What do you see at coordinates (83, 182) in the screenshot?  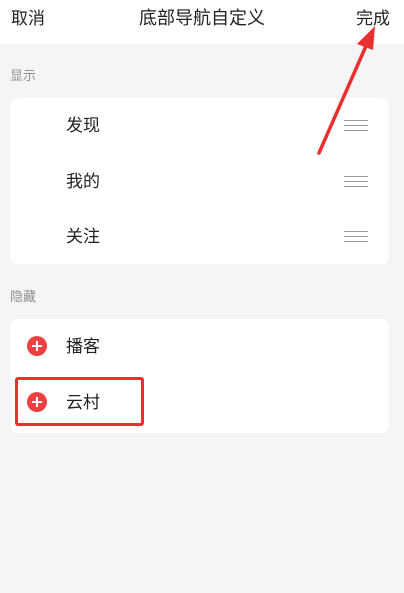 I see `list-item-label: 我的` at bounding box center [83, 182].